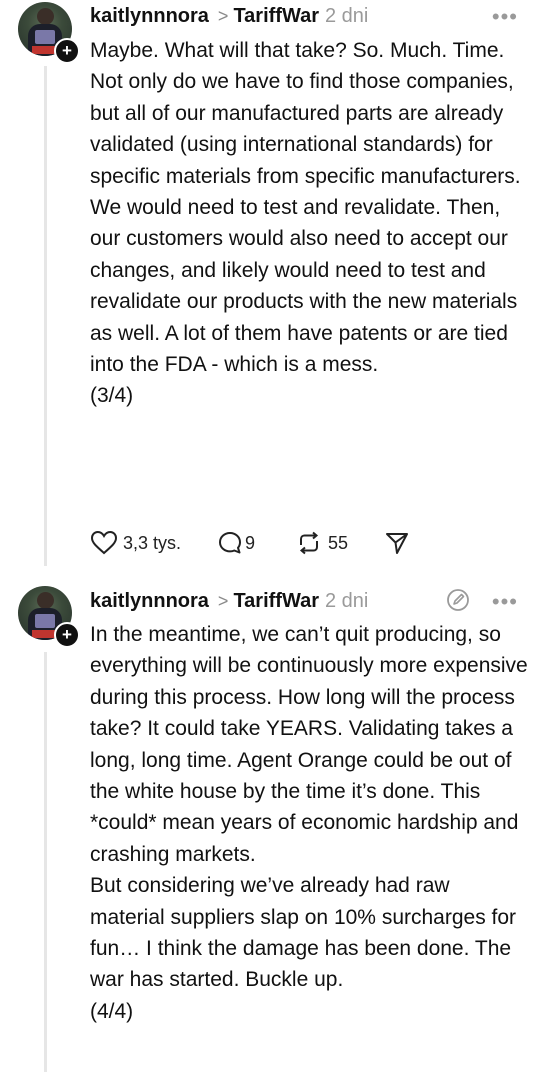 The height and width of the screenshot is (1072, 540). Describe the element at coordinates (321, 543) in the screenshot. I see `repost-button: 55` at that location.